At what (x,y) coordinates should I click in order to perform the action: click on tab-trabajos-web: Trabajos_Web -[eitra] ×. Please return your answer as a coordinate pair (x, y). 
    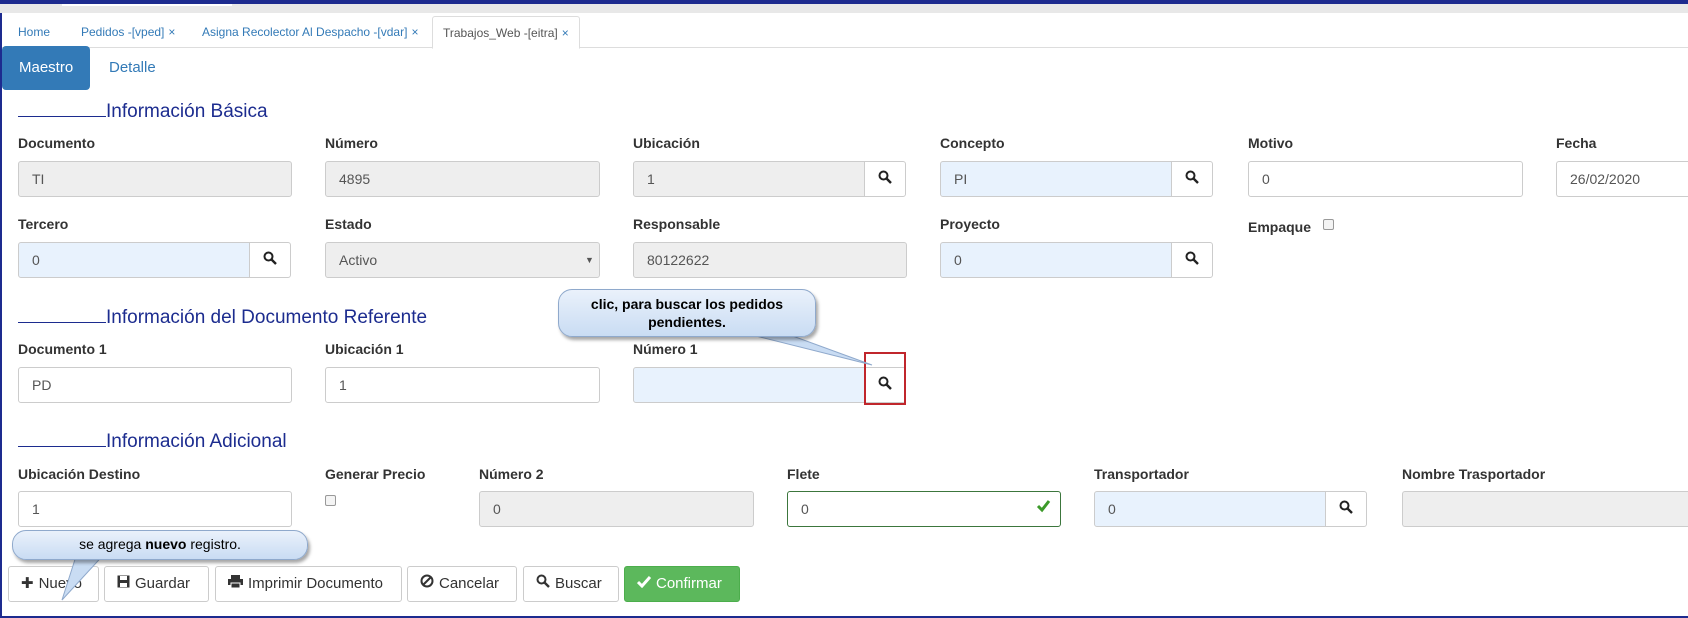
    Looking at the image, I should click on (506, 32).